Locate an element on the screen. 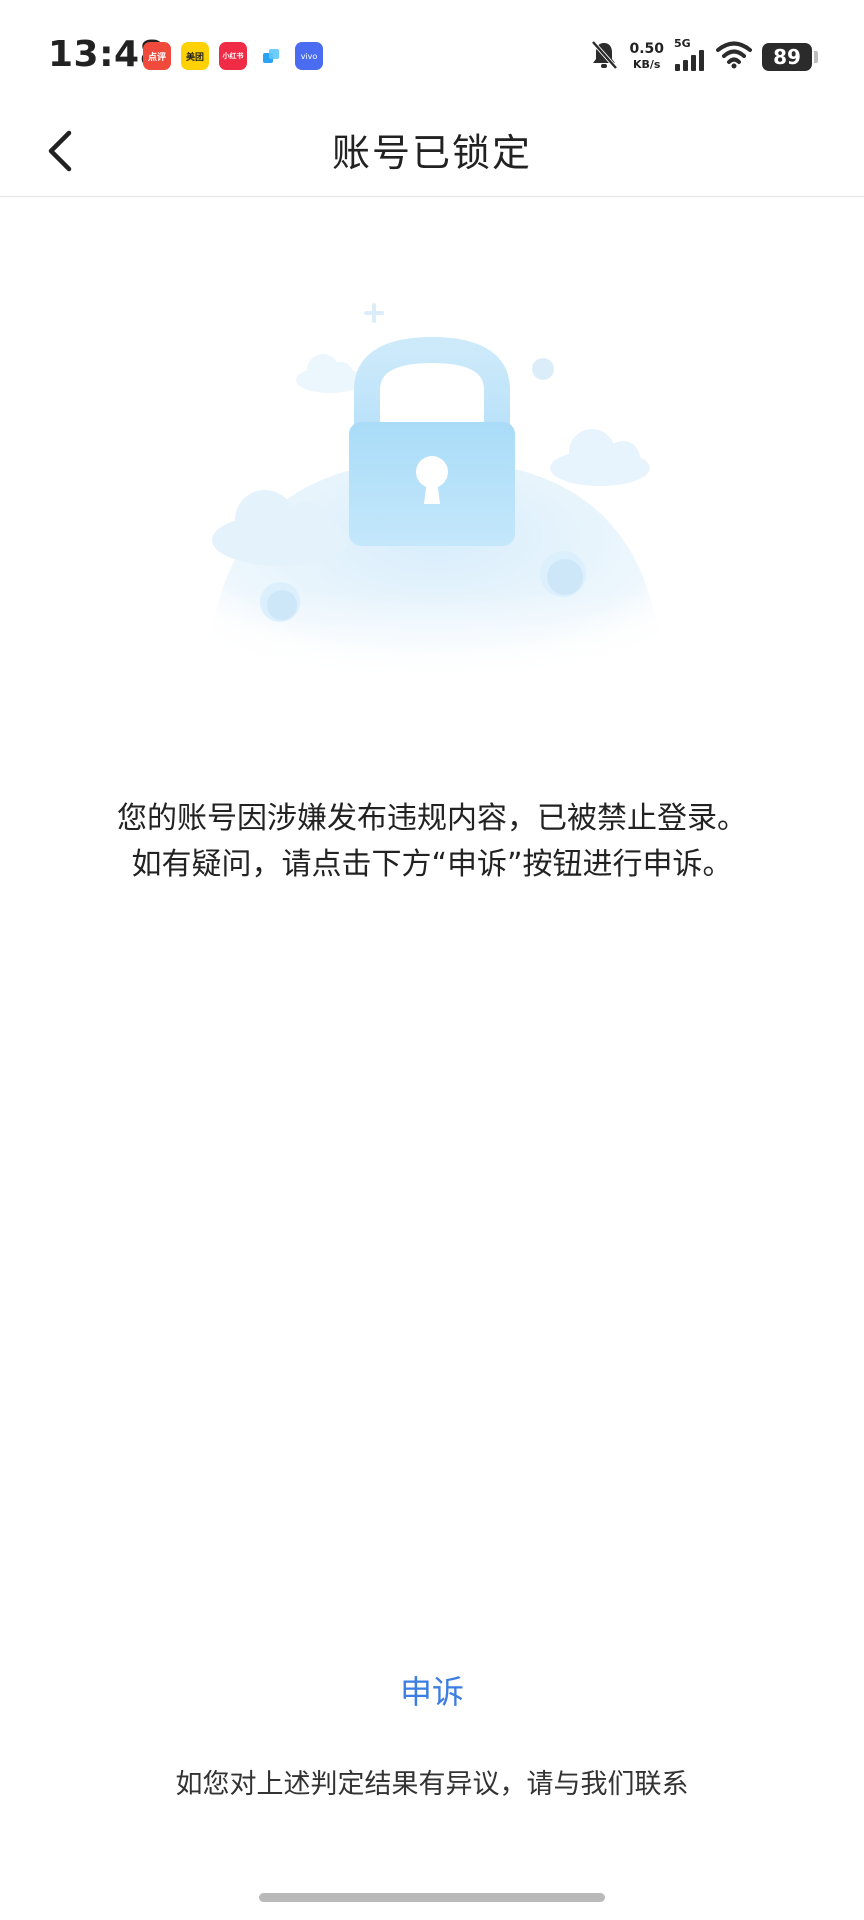  appeal-button: 申诉 is located at coordinates (432, 1692).